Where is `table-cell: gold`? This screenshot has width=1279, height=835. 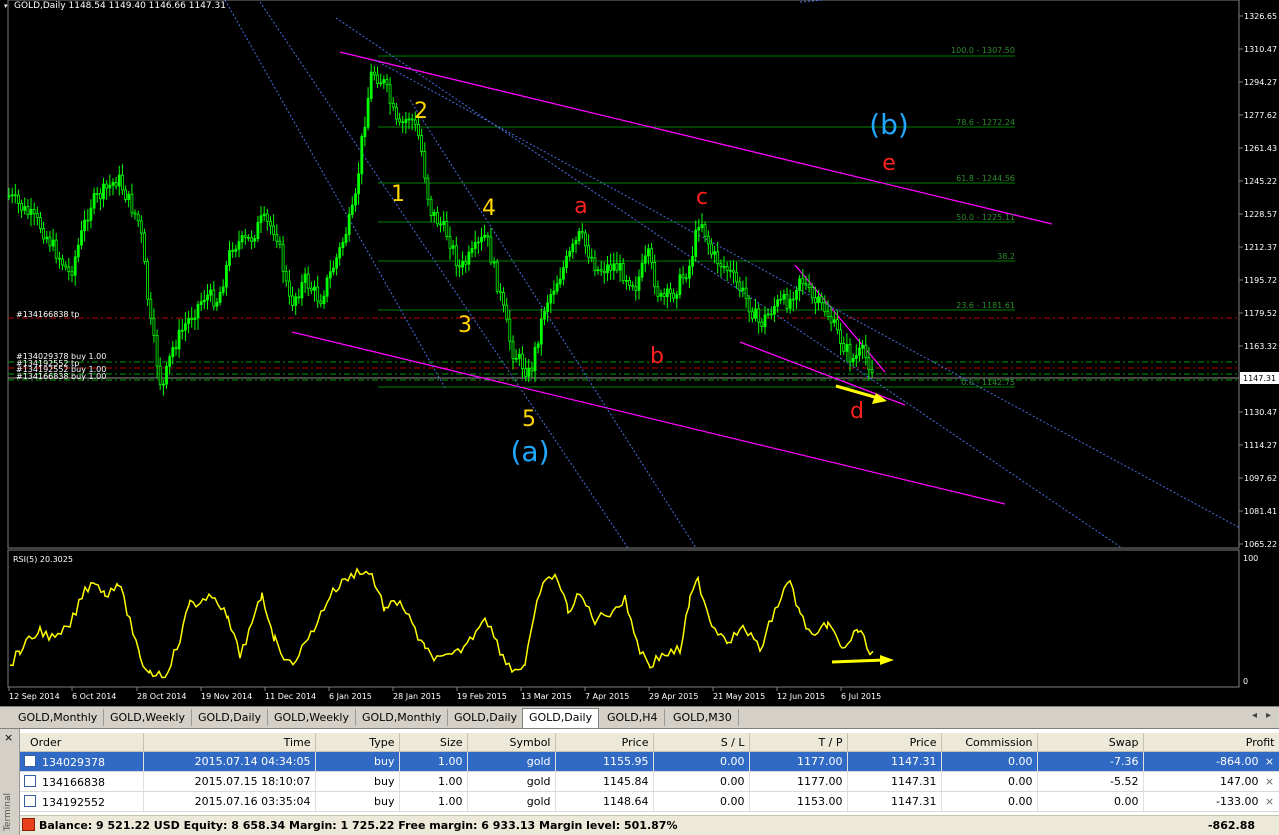
table-cell: gold is located at coordinates (511, 801).